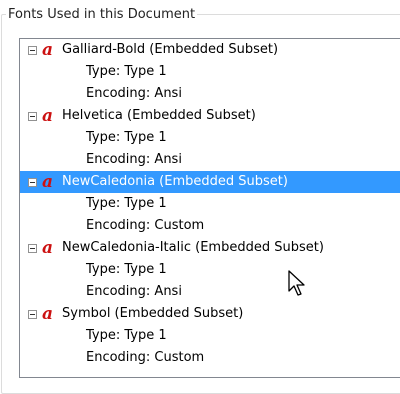  Describe the element at coordinates (175, 181) in the screenshot. I see `font-name: NewCaledonia (Embedded Subset)` at that location.